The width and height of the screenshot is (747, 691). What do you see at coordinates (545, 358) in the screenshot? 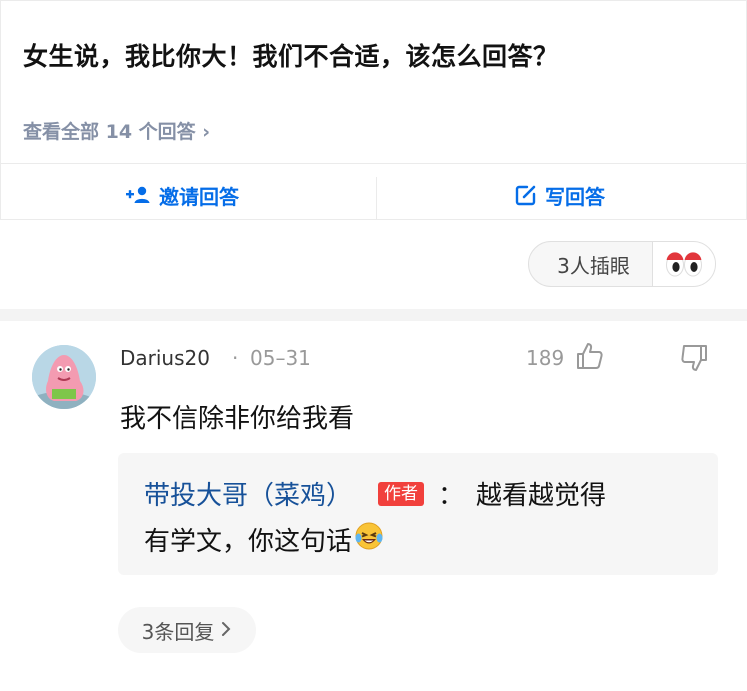
I see `like-count: 189` at bounding box center [545, 358].